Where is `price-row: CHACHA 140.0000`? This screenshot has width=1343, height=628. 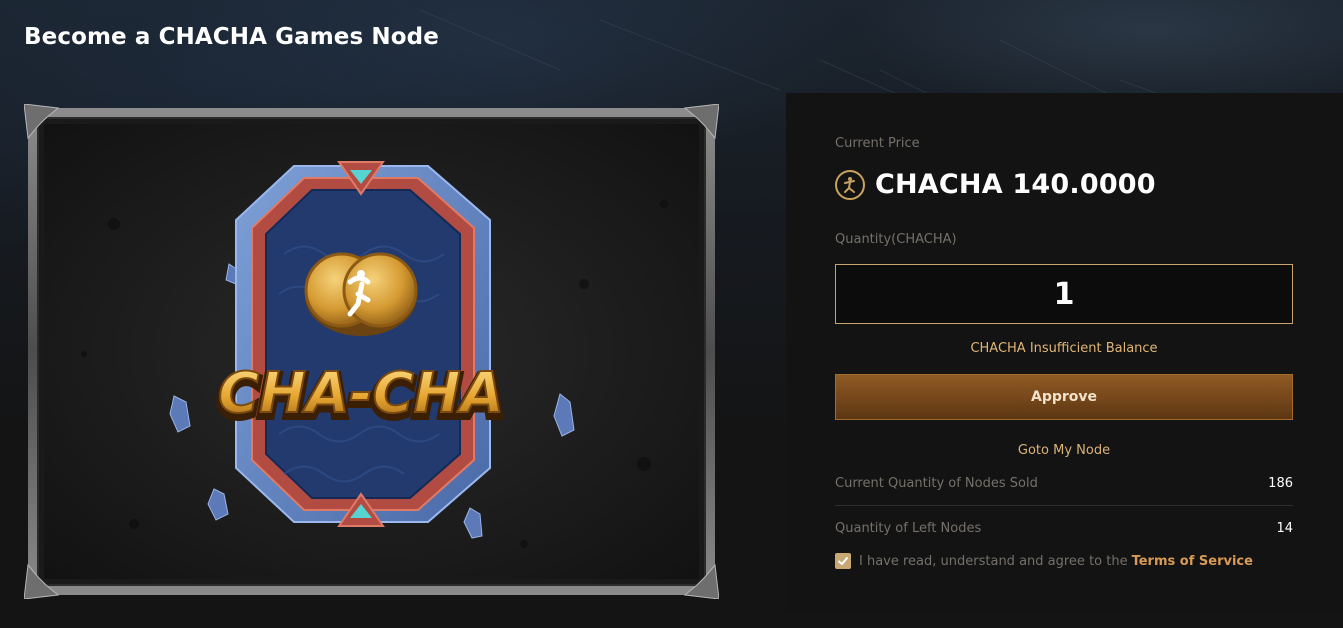 price-row: CHACHA 140.0000 is located at coordinates (995, 184).